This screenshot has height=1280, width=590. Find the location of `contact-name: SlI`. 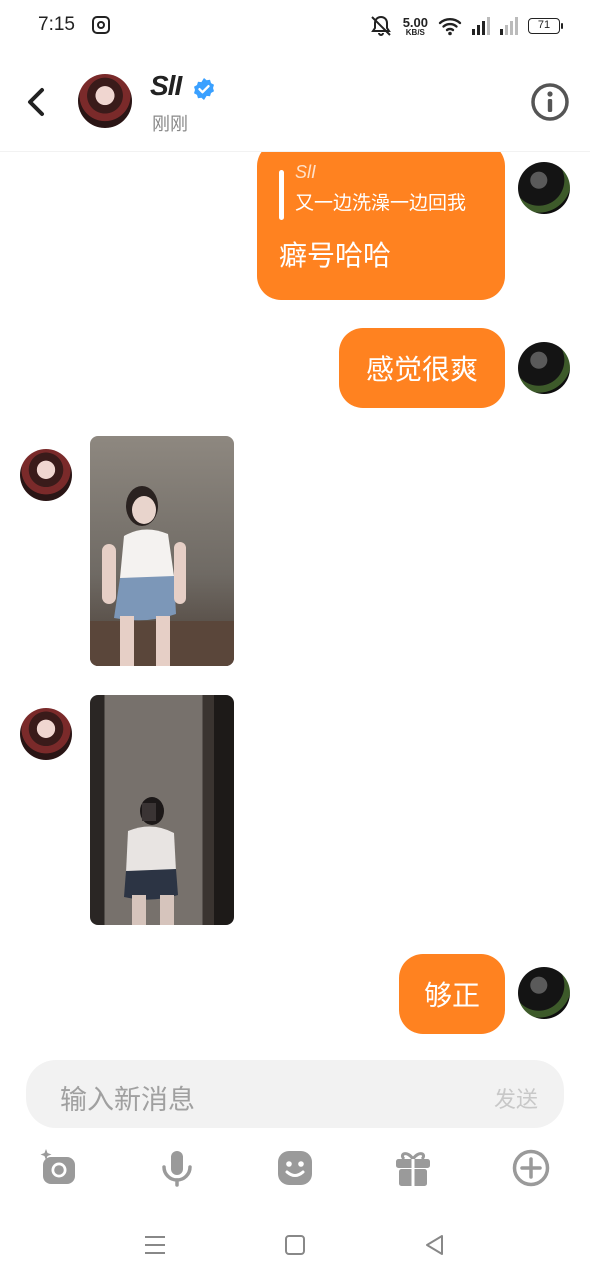

contact-name: SlI is located at coordinates (166, 86).